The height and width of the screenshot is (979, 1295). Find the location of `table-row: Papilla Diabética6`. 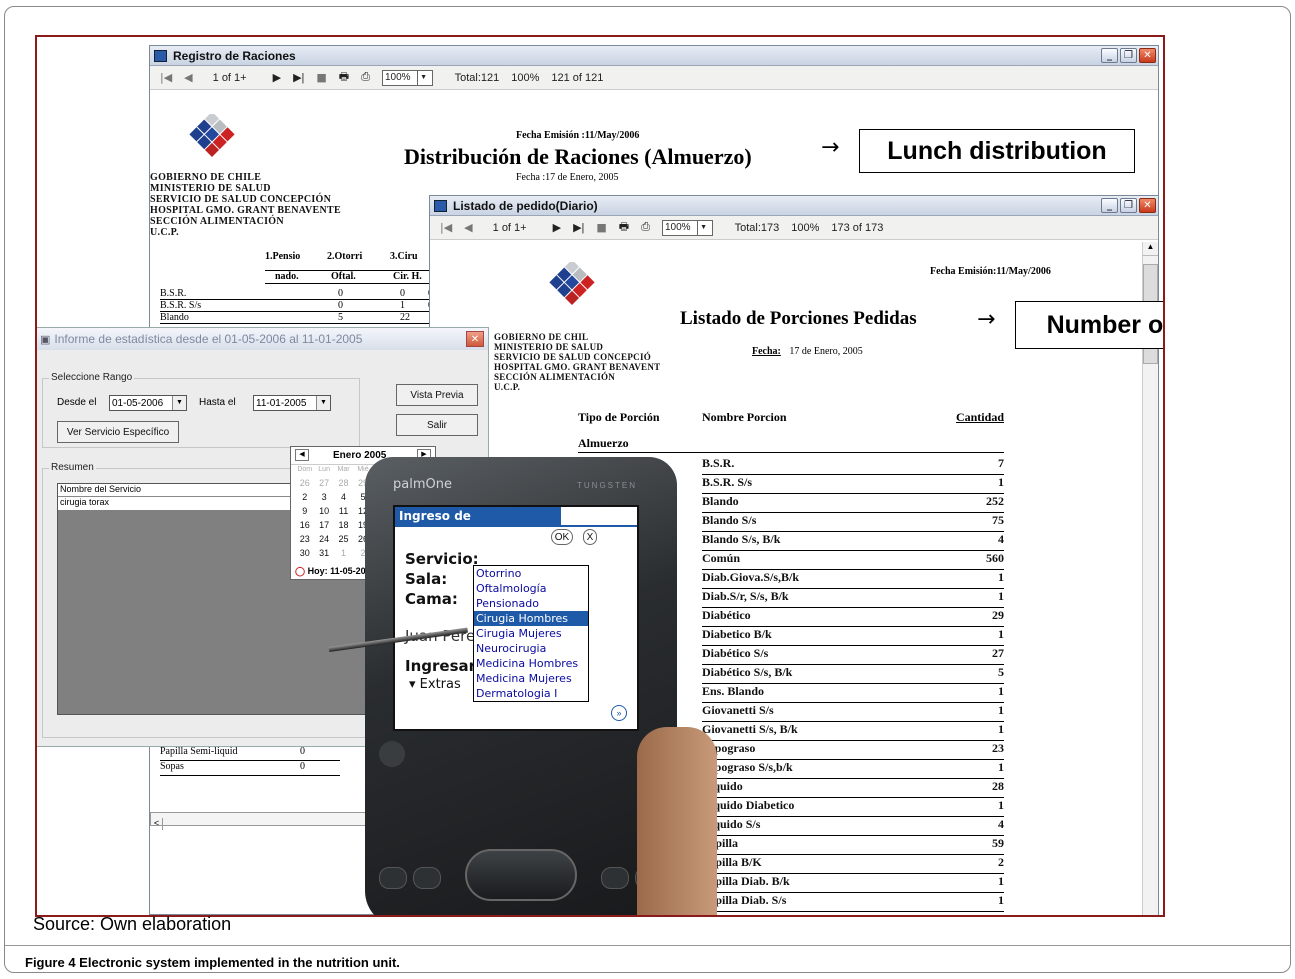

table-row: Papilla Diabética6 is located at coordinates (853, 913).